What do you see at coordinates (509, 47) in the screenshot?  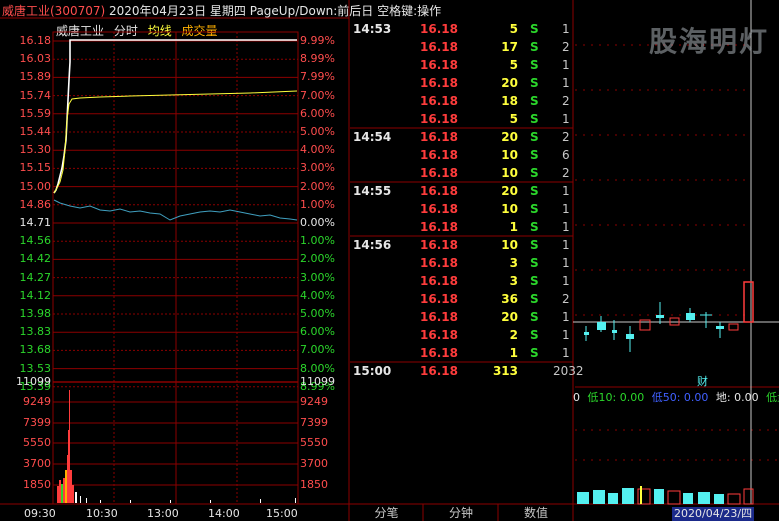 I see `tick-volume: 17` at bounding box center [509, 47].